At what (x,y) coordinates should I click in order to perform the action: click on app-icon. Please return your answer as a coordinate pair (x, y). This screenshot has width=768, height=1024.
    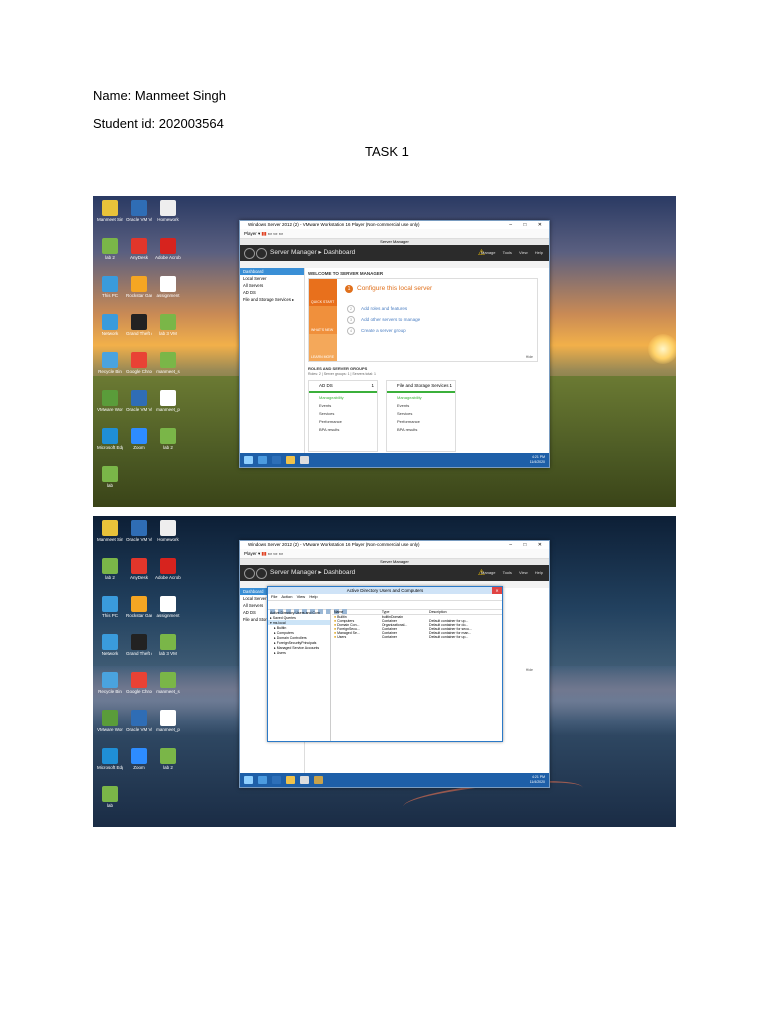
    Looking at the image, I should click on (304, 460).